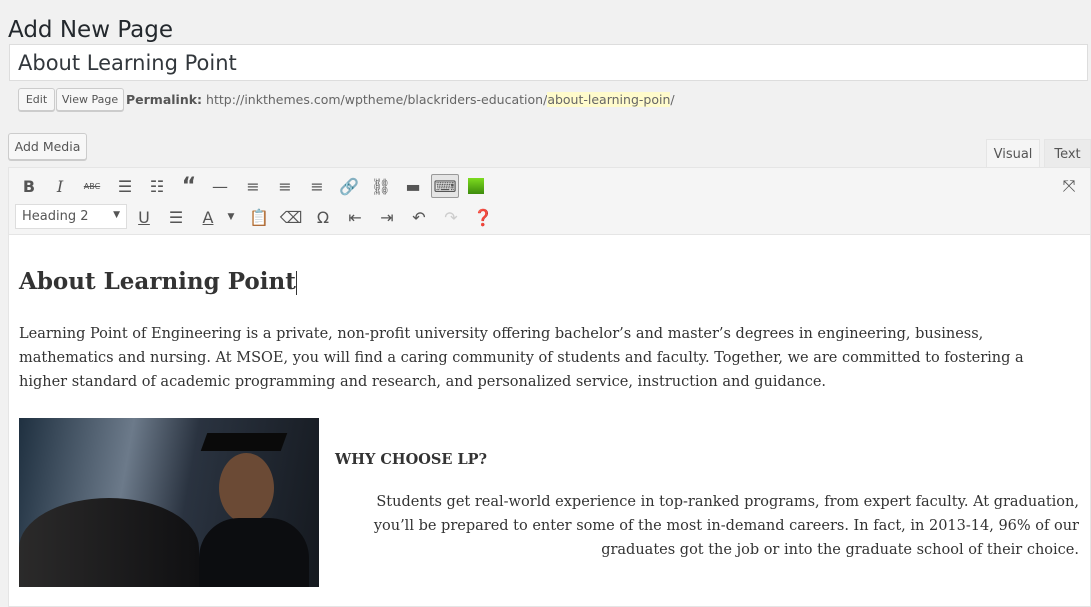 This screenshot has width=1091, height=607. Describe the element at coordinates (1013, 154) in the screenshot. I see `tab-visual: Visual` at that location.